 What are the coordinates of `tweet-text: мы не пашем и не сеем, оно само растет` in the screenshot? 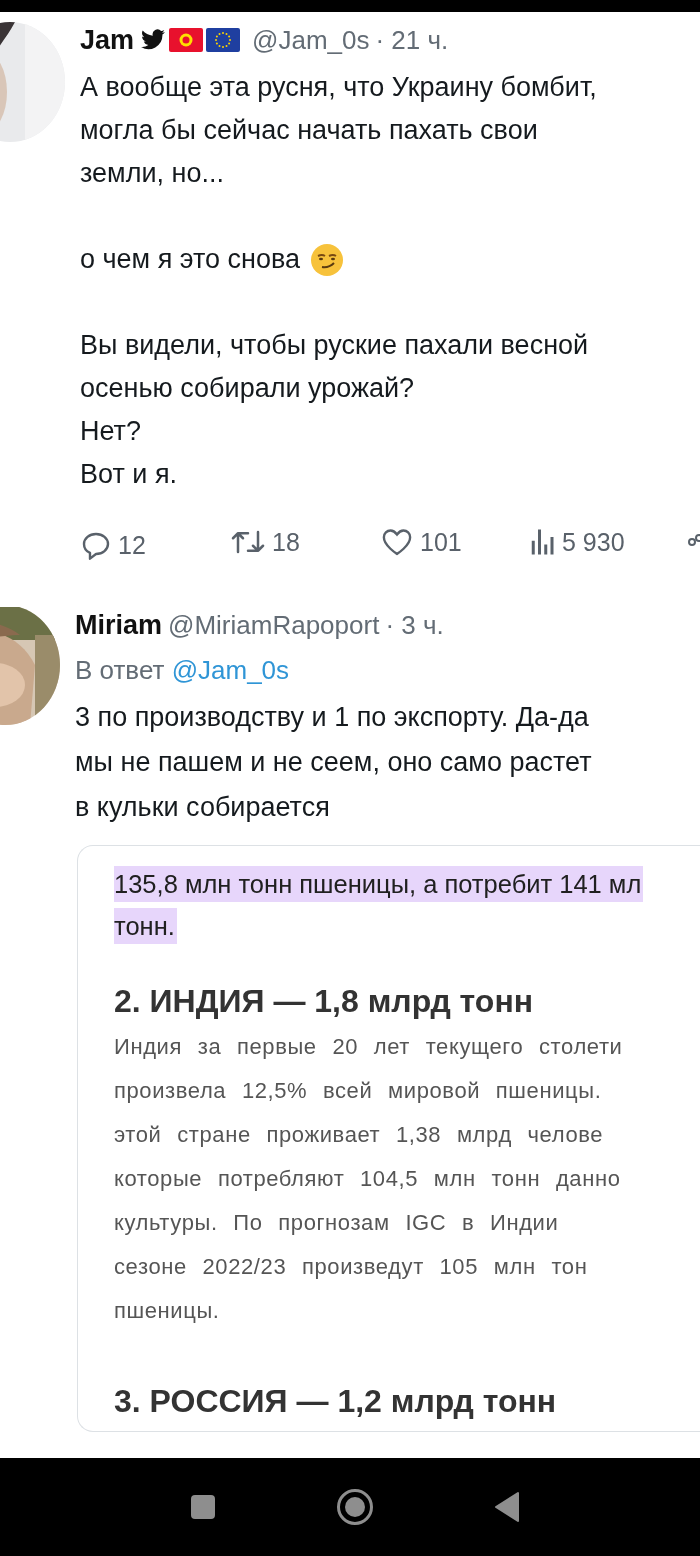 It's located at (333, 762).